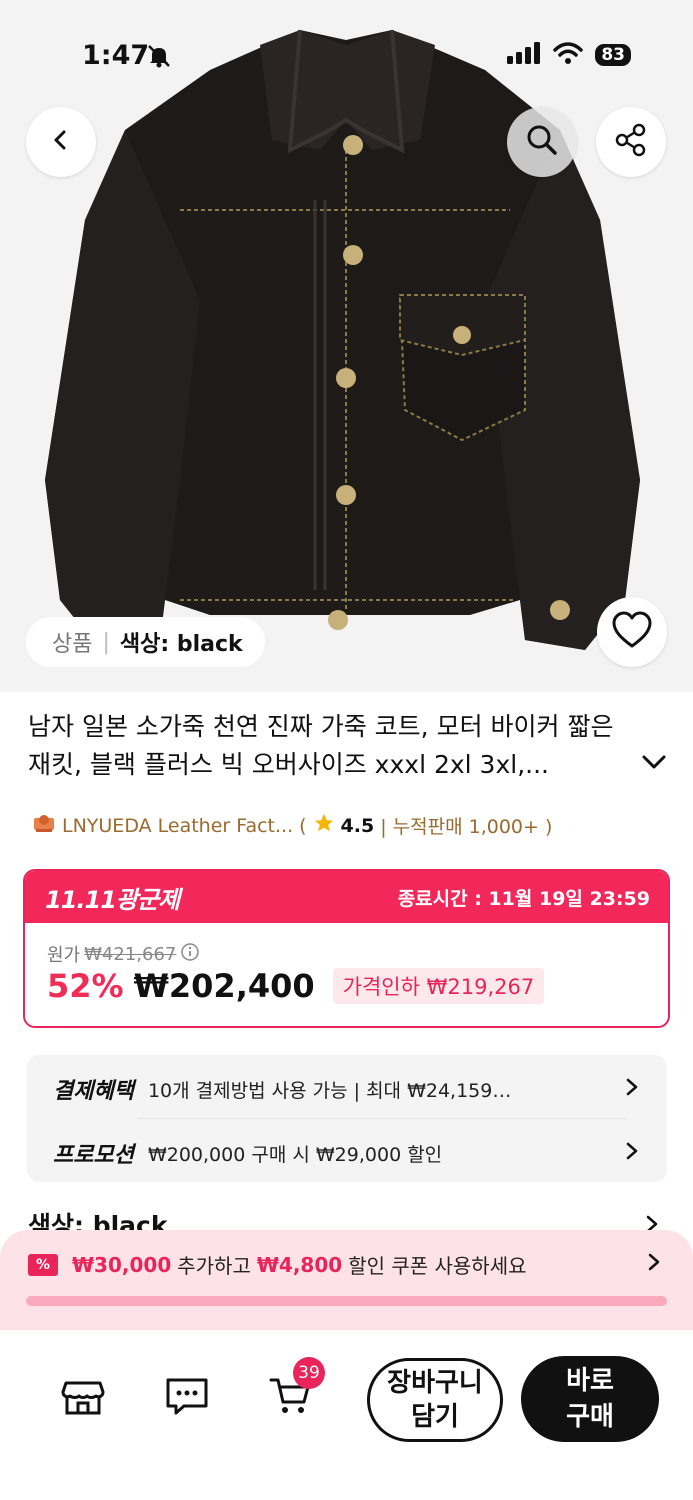 The image size is (693, 1500). What do you see at coordinates (466, 827) in the screenshot?
I see `seller-sales: | 누적판매 1,000+ )` at bounding box center [466, 827].